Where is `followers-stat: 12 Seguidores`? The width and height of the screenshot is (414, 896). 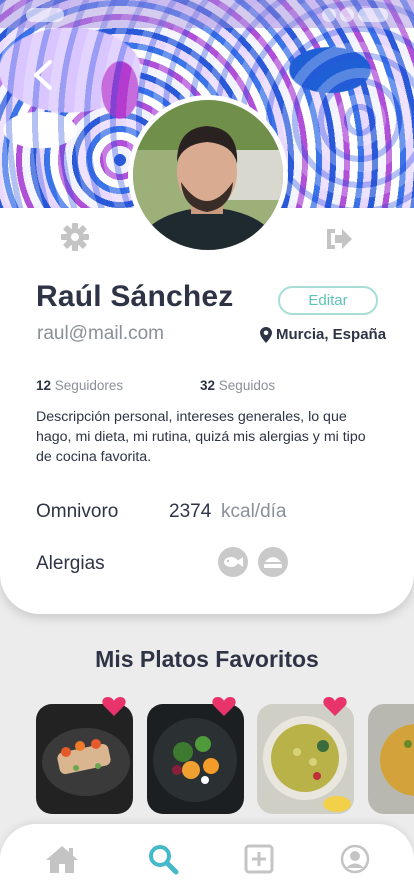 followers-stat: 12 Seguidores is located at coordinates (79, 385).